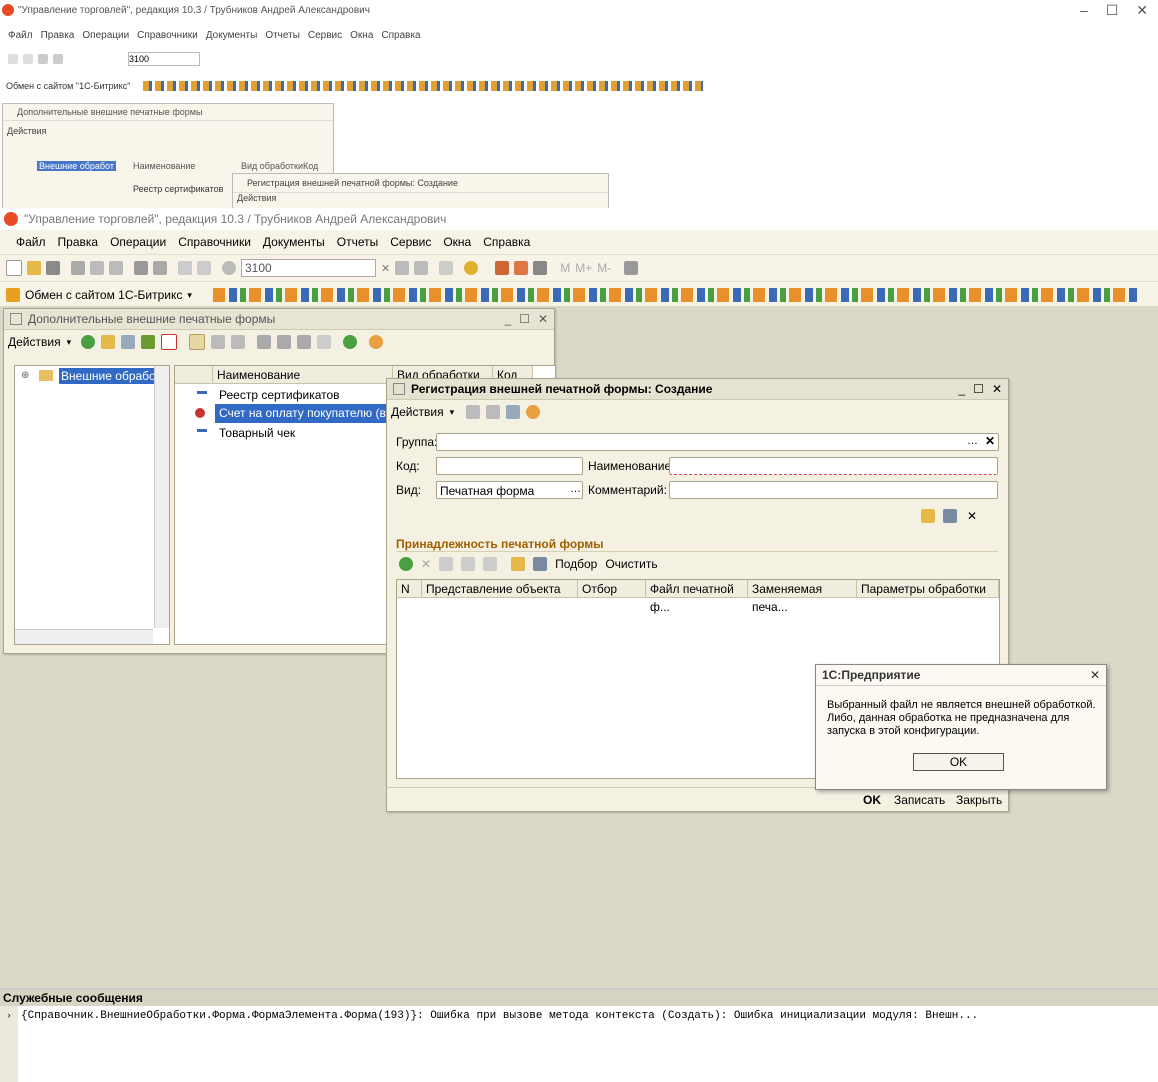 This screenshot has width=1158, height=1082. What do you see at coordinates (168, 131) in the screenshot?
I see `preview-list-actions: Действия` at bounding box center [168, 131].